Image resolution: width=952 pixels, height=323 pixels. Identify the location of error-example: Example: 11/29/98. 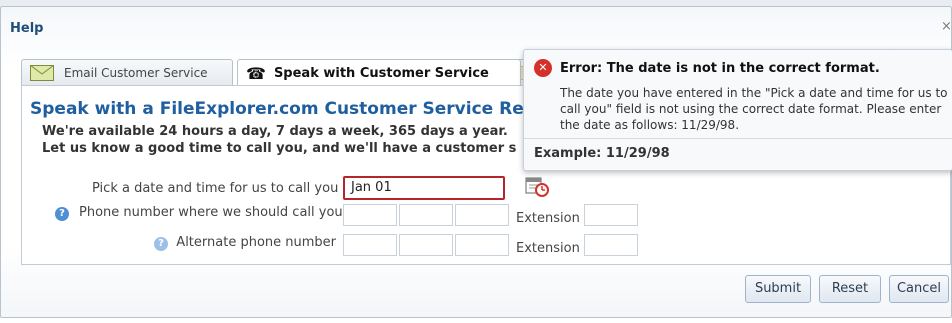
(602, 153).